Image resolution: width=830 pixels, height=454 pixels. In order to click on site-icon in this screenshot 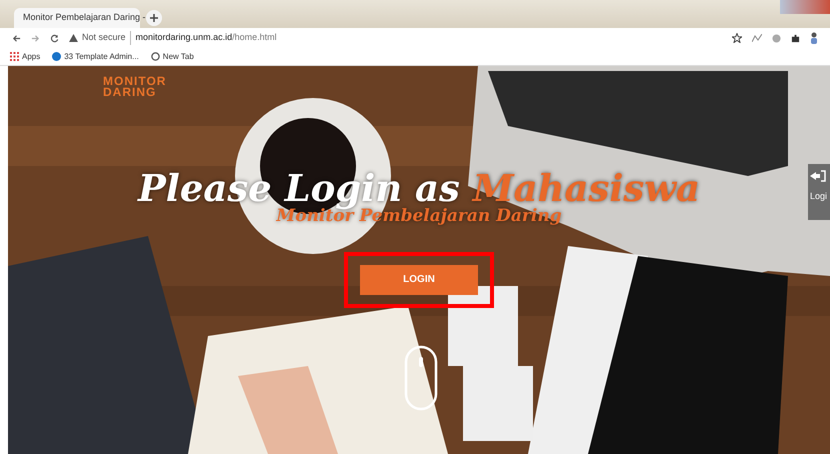, I will do `click(57, 56)`.